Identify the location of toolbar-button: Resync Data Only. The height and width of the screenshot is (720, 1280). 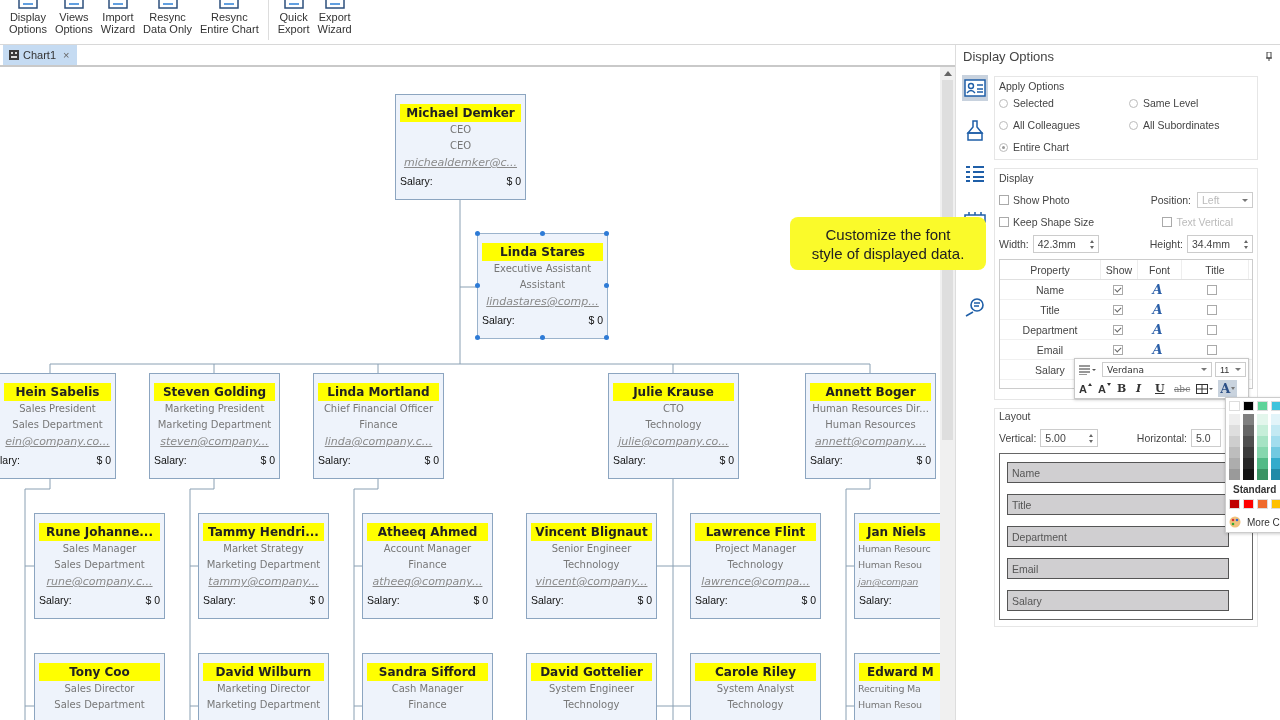
(167, 17).